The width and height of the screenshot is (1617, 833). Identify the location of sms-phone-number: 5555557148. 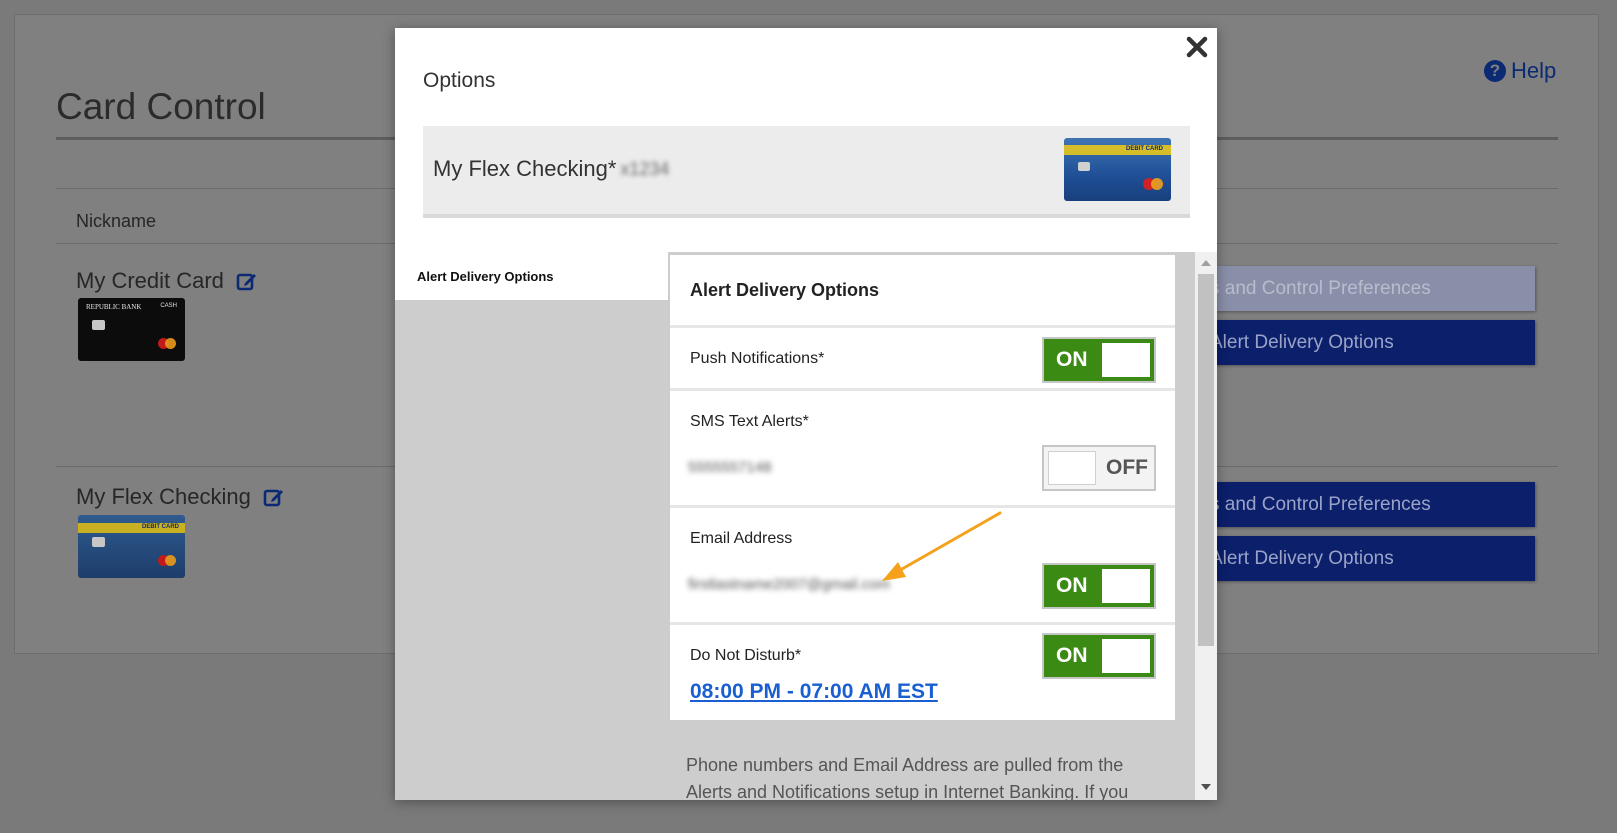
(730, 467).